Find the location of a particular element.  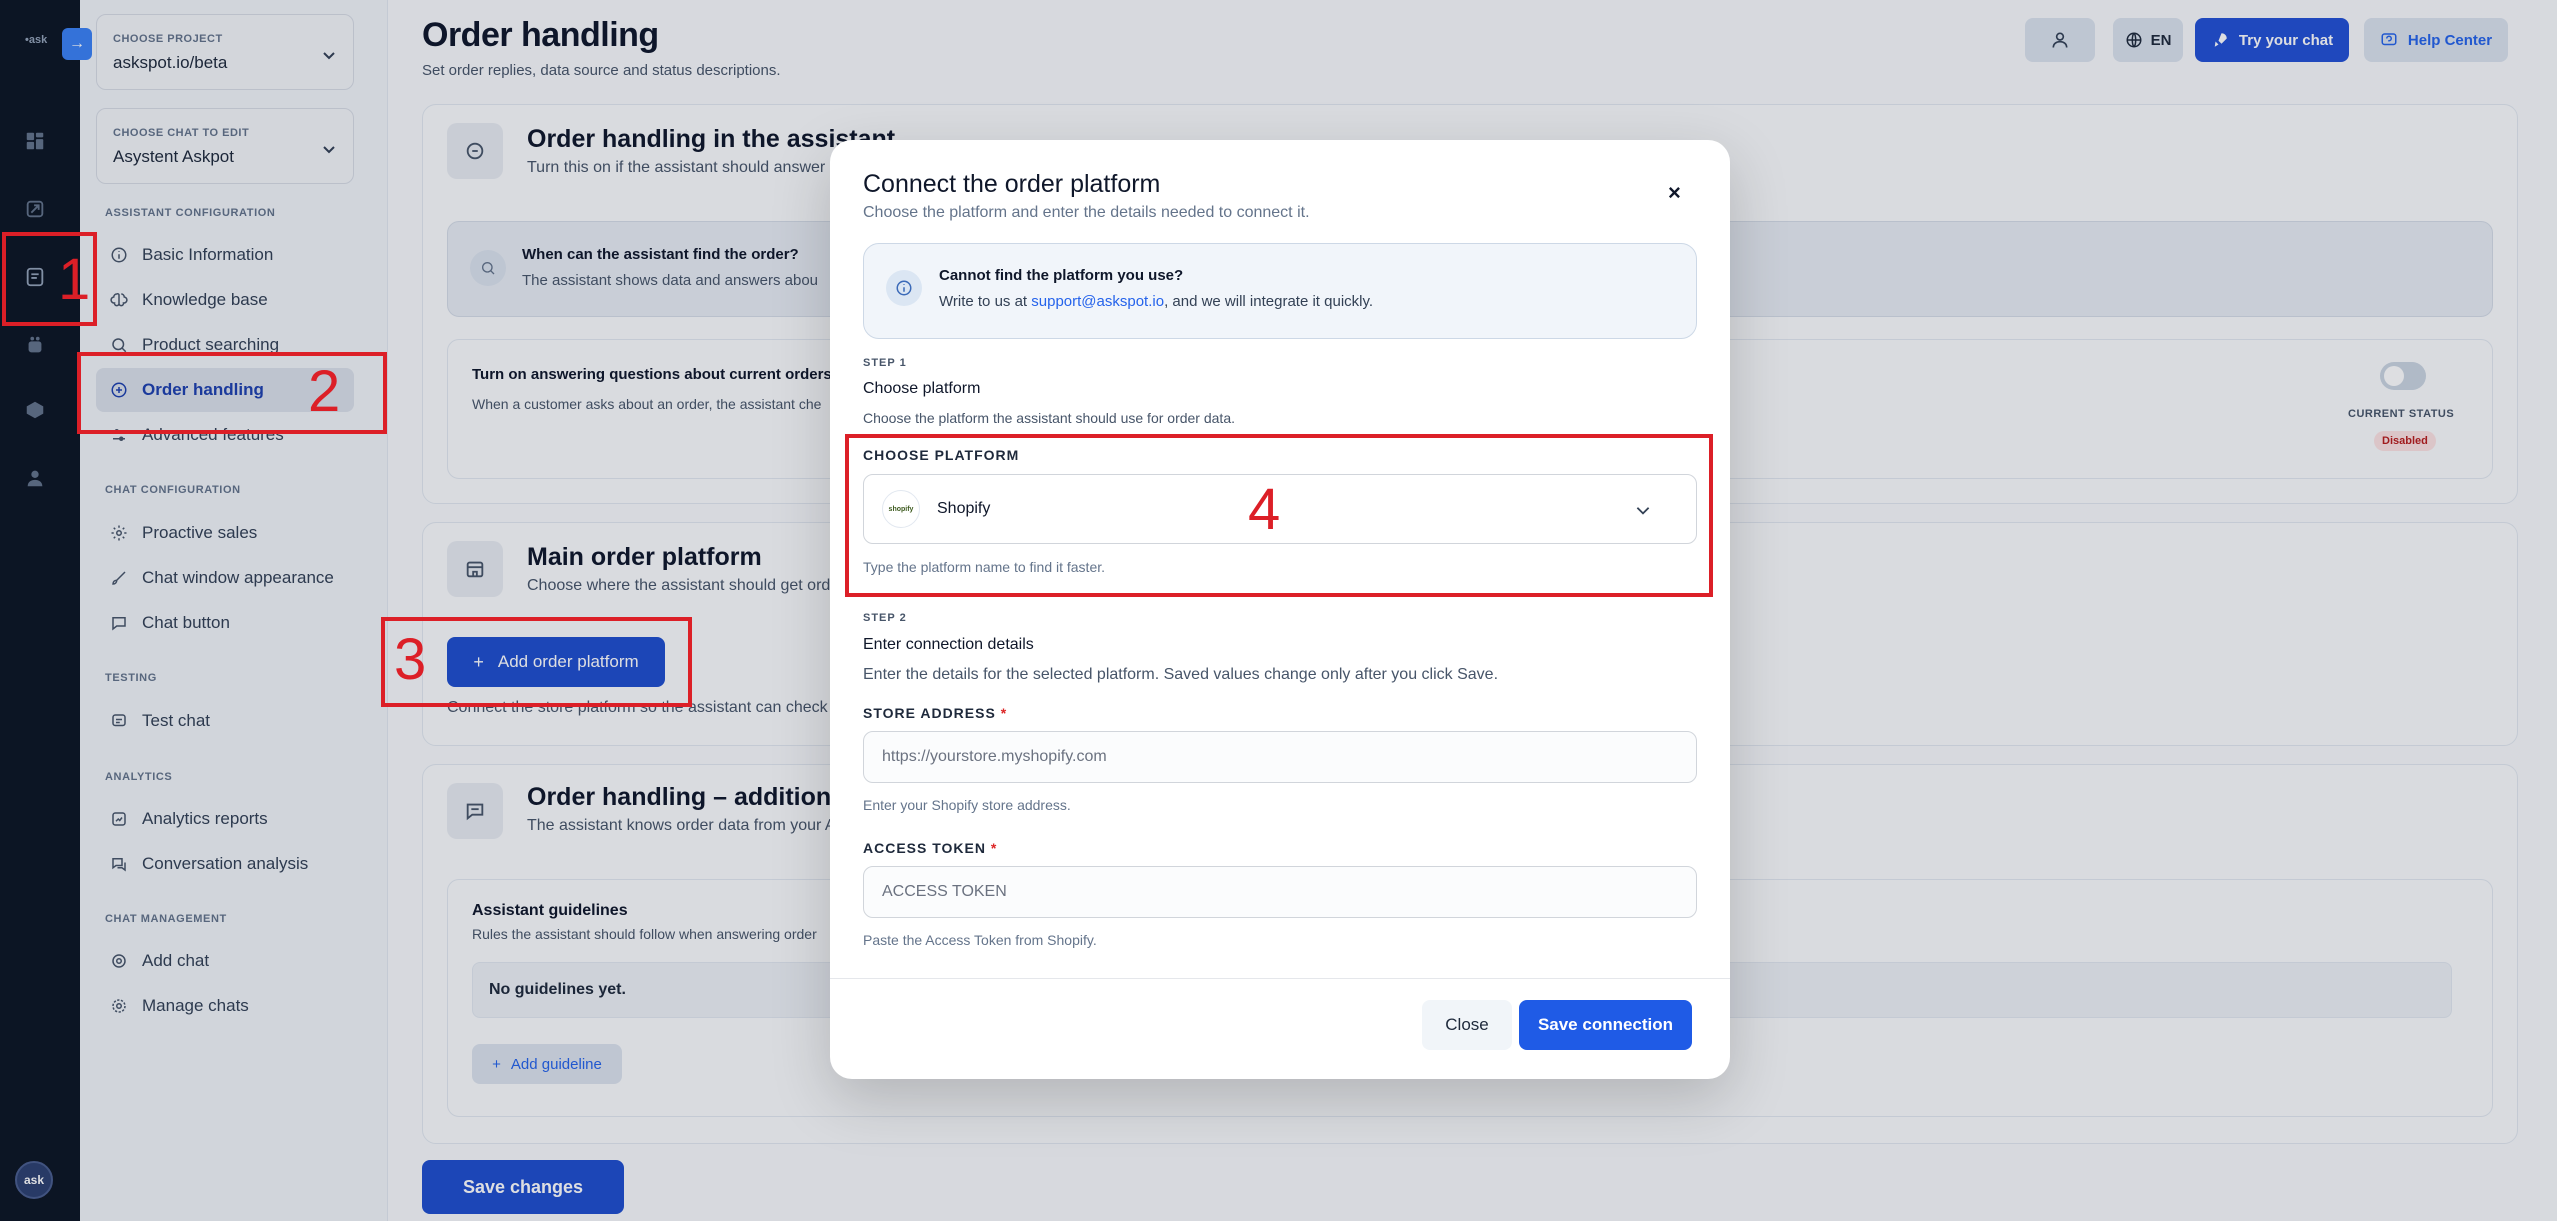

access-token-input is located at coordinates (1280, 892).